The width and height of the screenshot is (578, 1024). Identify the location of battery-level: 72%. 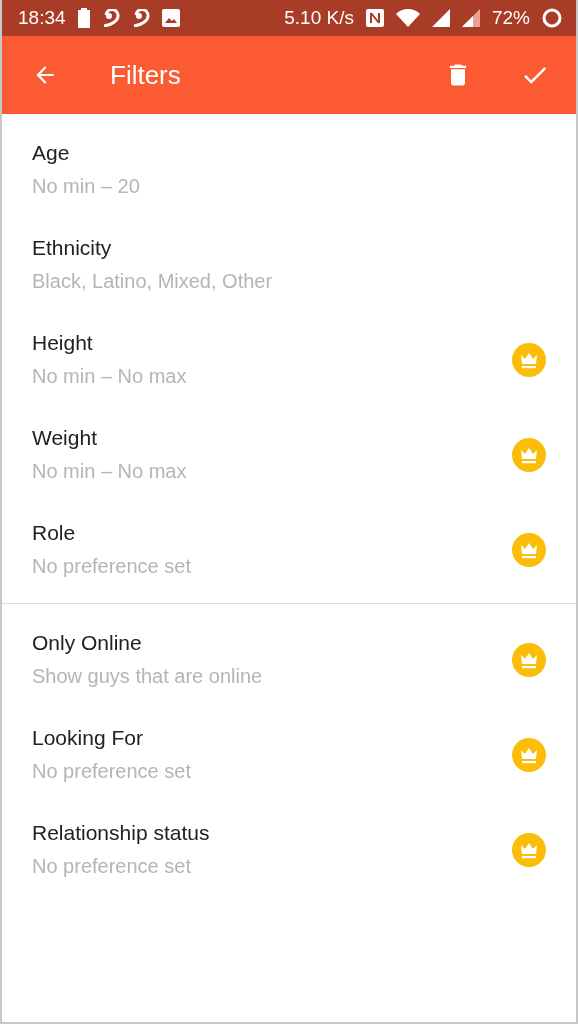
(510, 18).